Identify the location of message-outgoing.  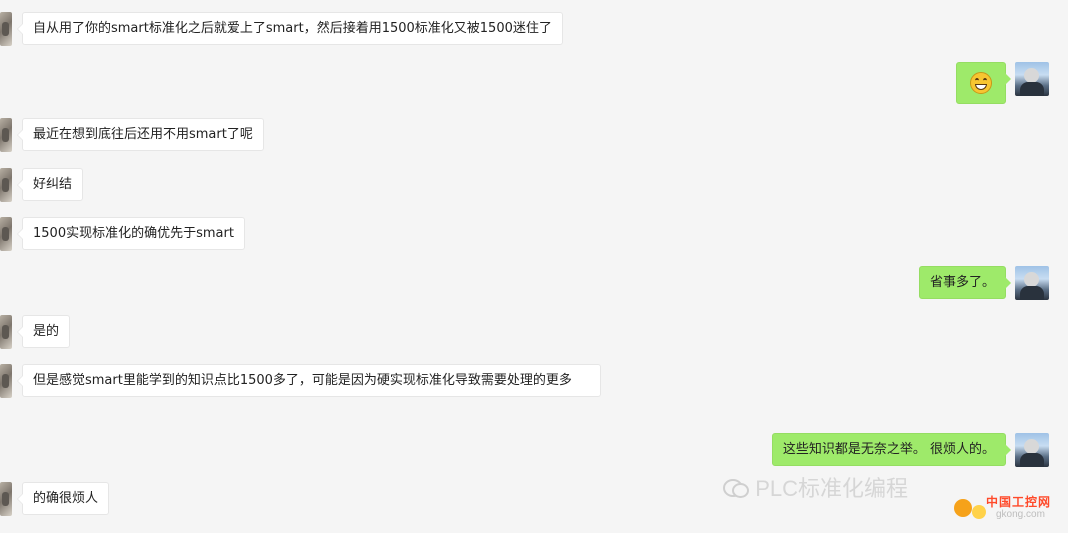
(1002, 83).